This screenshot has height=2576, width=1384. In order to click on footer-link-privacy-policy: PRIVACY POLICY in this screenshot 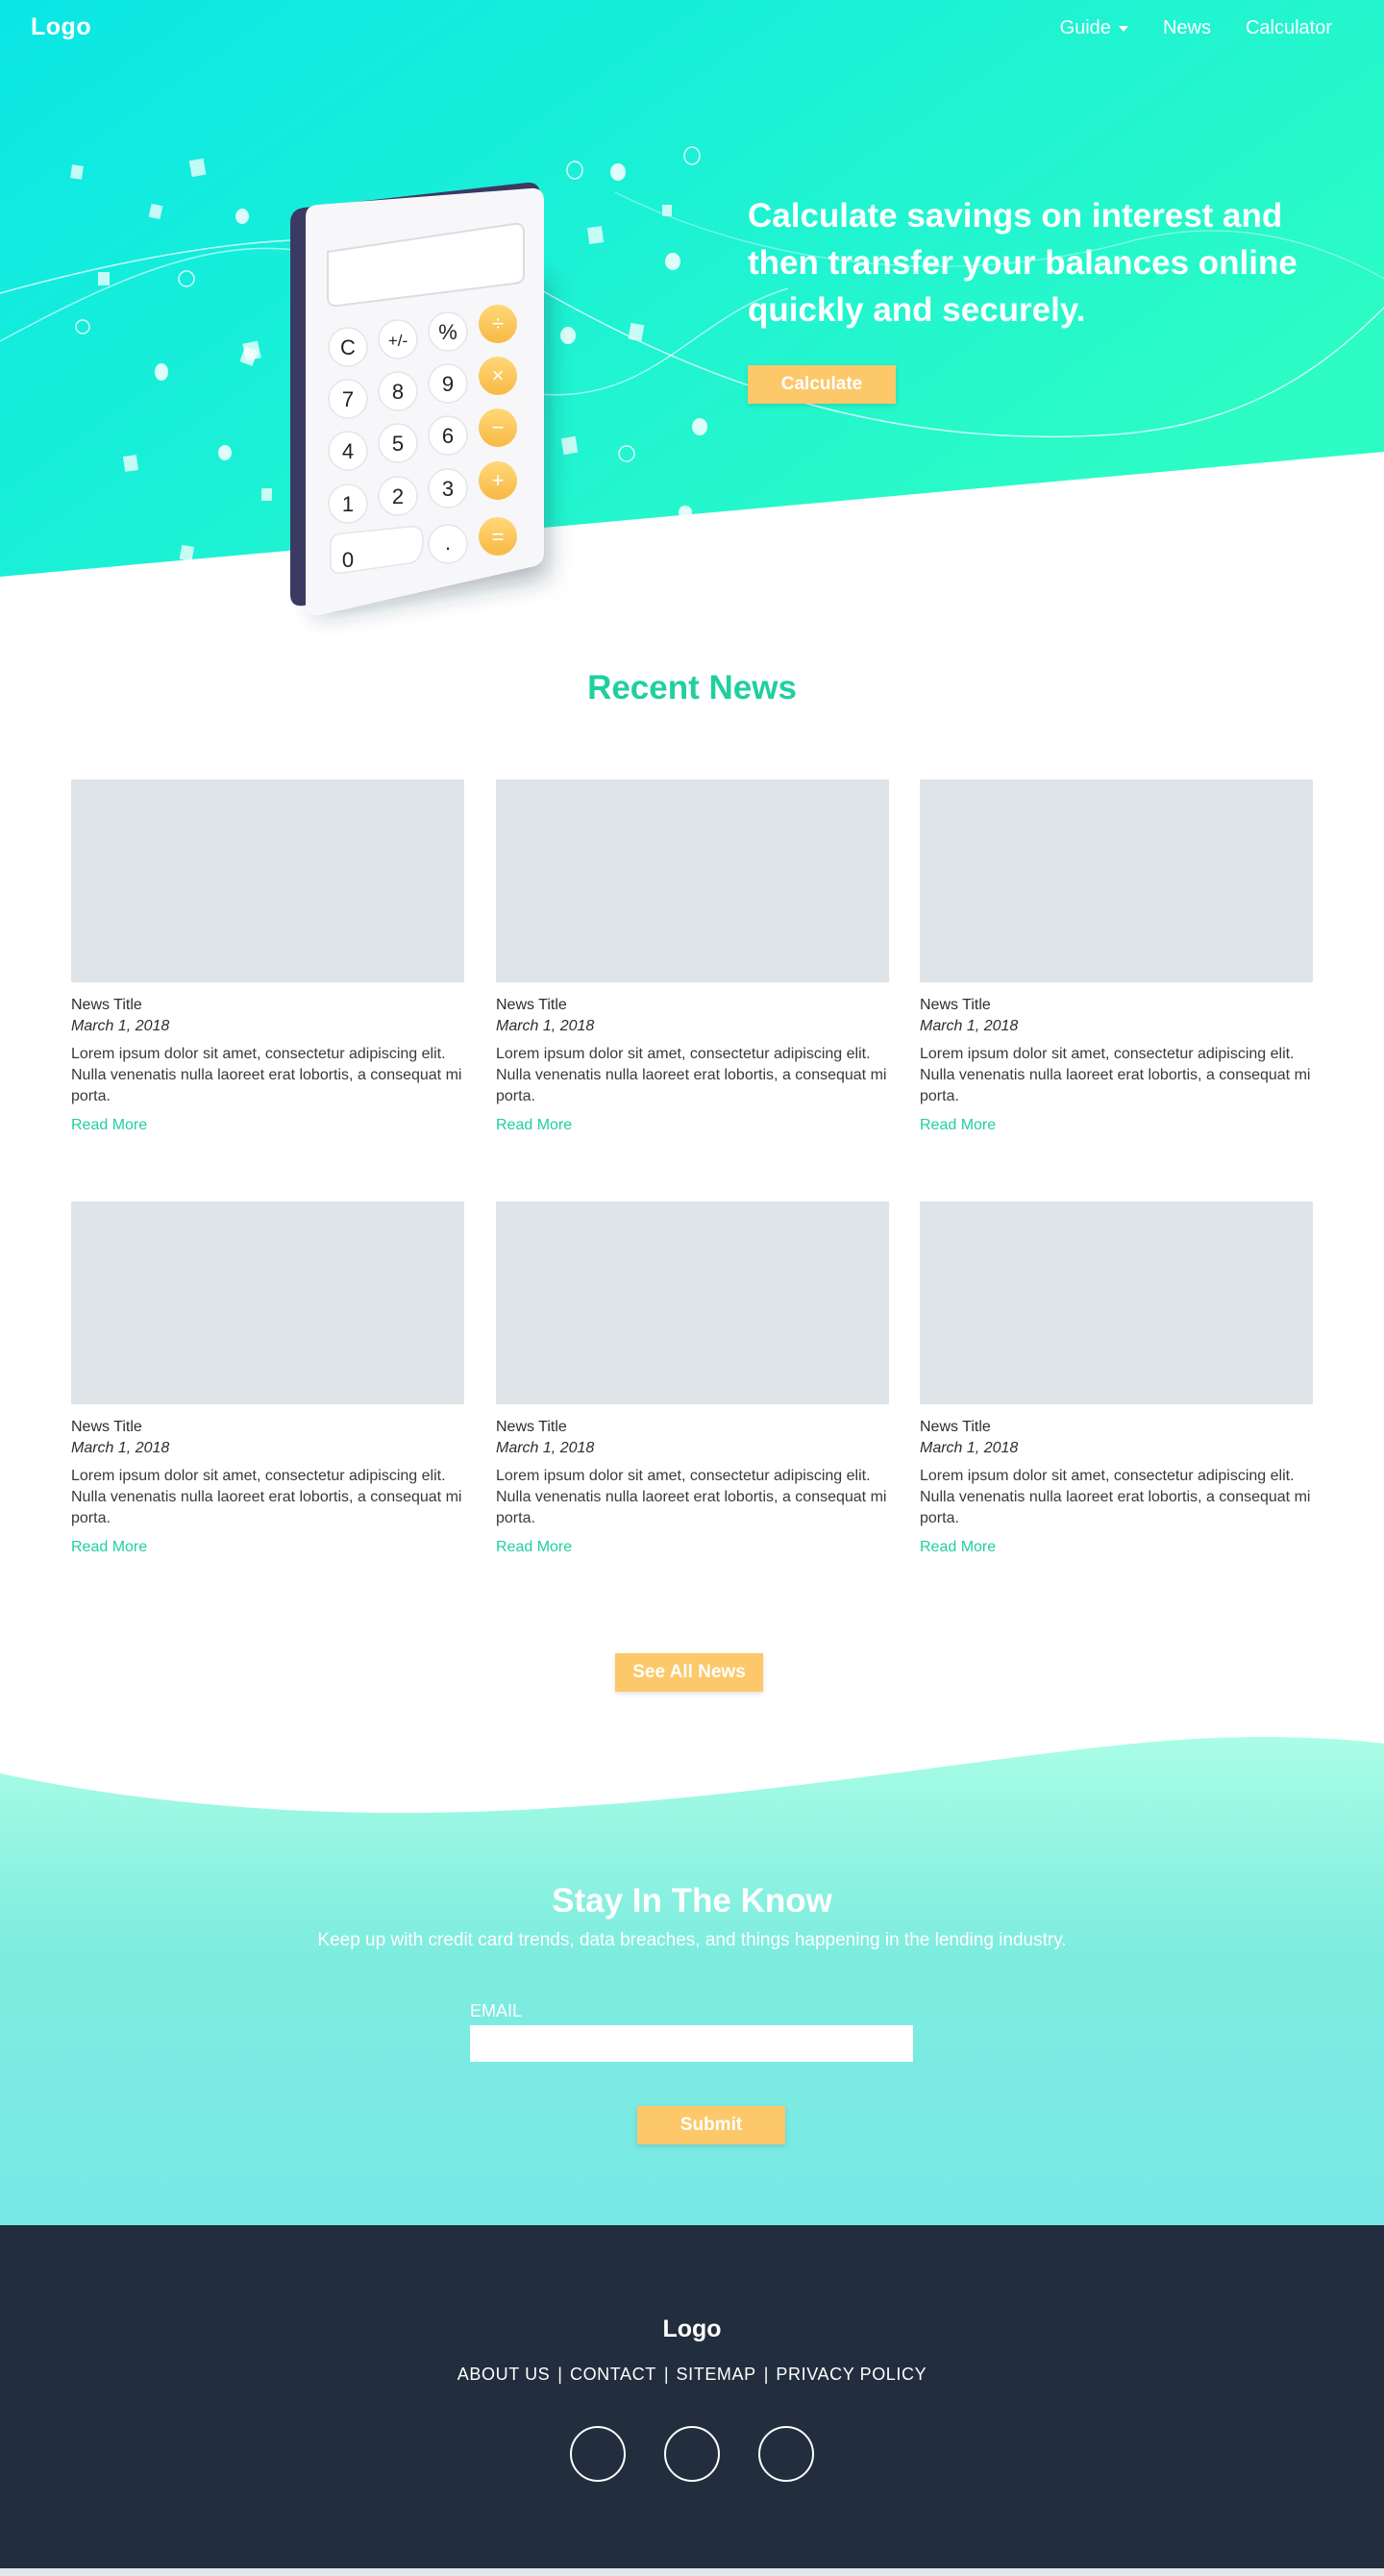, I will do `click(851, 2375)`.